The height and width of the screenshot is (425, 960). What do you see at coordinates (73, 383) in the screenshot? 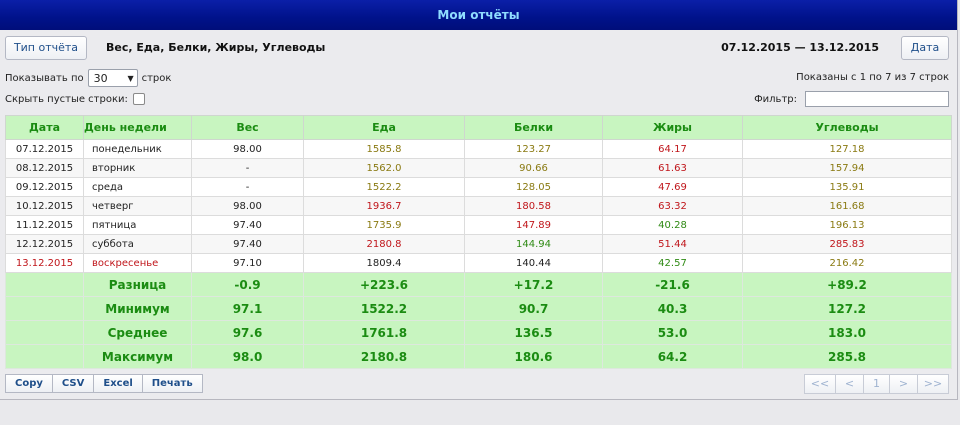
I see `csv-button: CSV` at bounding box center [73, 383].